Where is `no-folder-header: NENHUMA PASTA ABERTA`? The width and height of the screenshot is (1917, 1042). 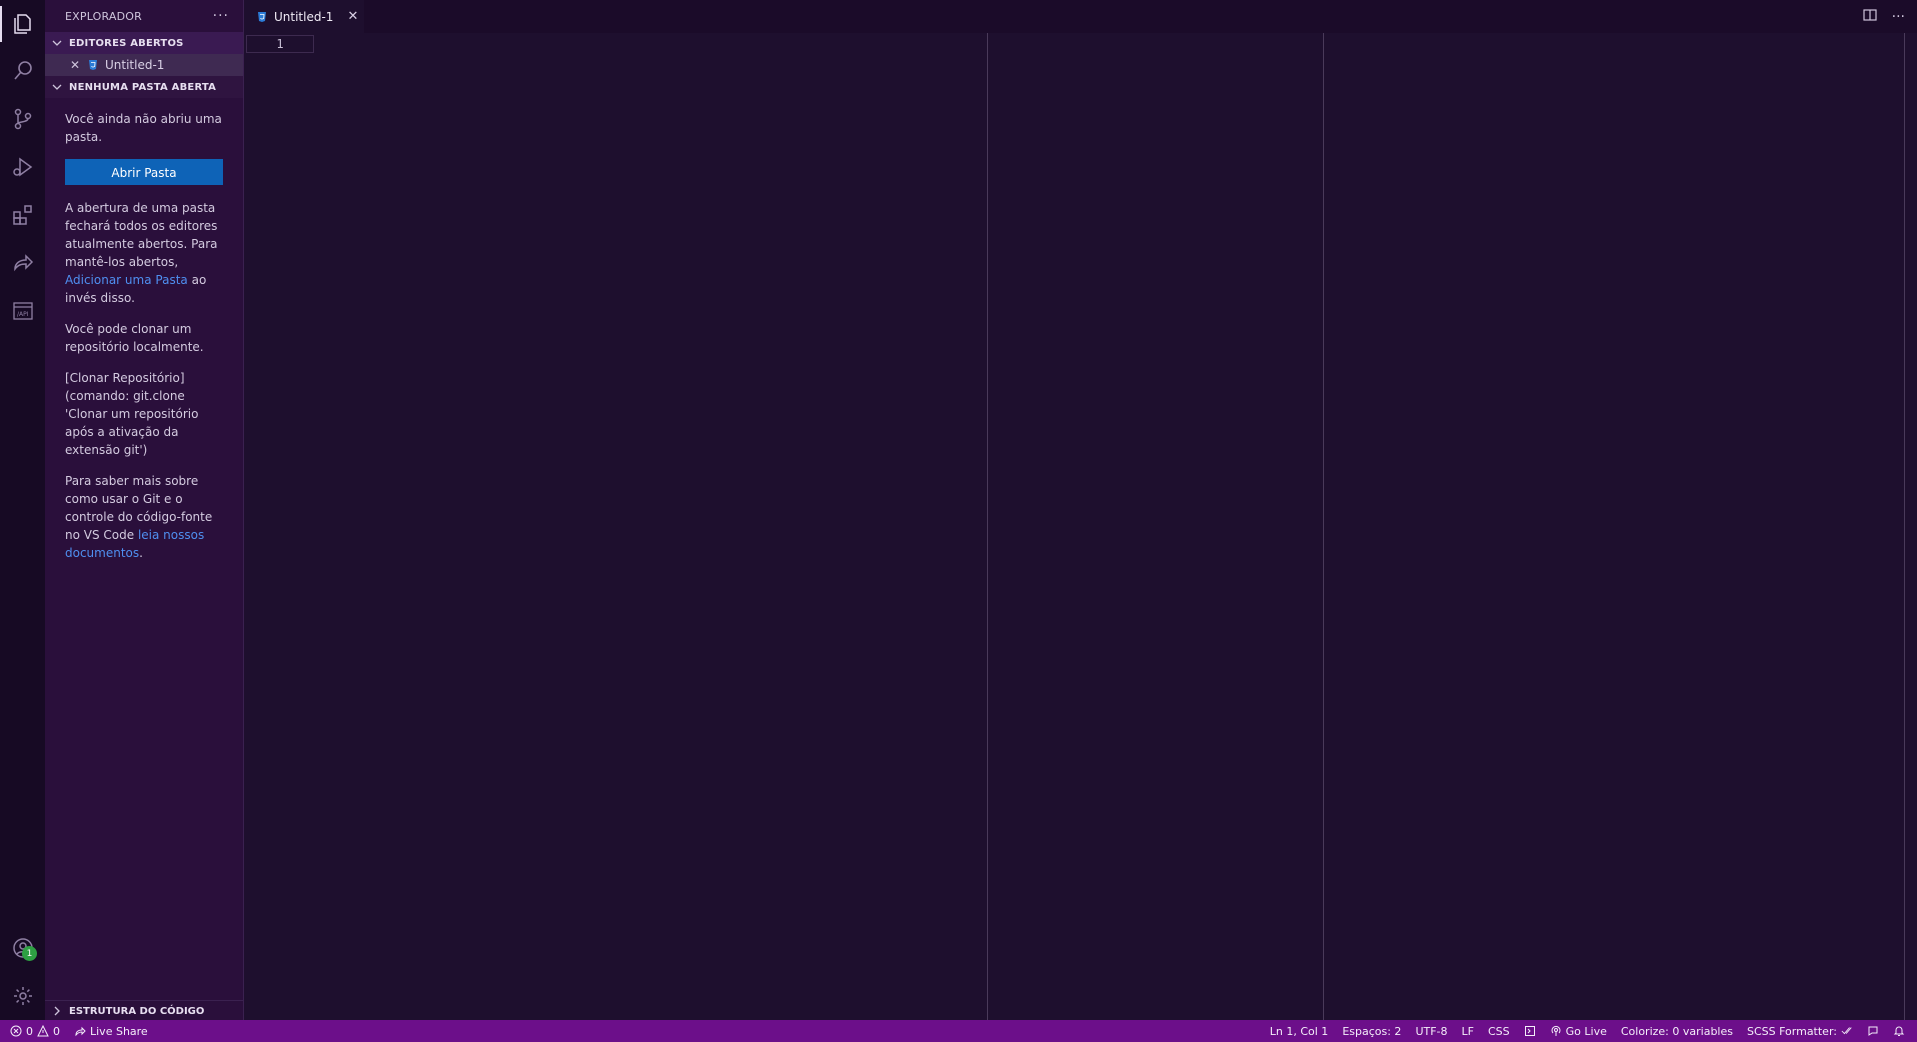
no-folder-header: NENHUMA PASTA ABERTA is located at coordinates (144, 87).